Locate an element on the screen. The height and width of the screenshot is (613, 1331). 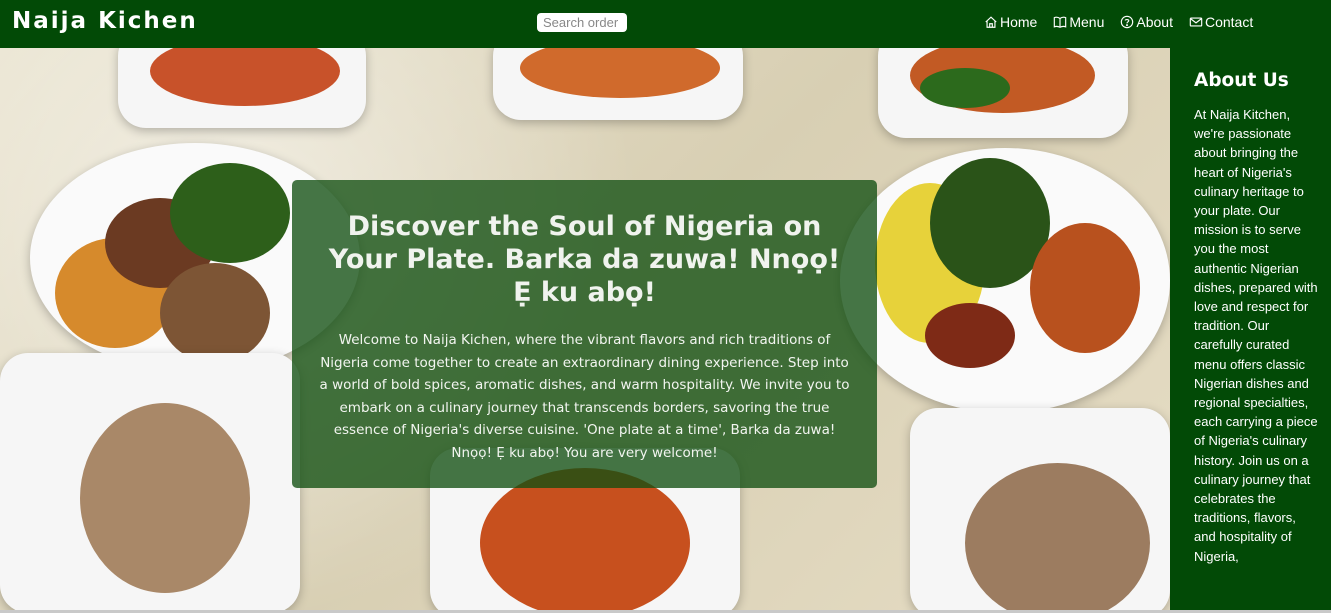
nav-home-label: Home is located at coordinates (1019, 22).